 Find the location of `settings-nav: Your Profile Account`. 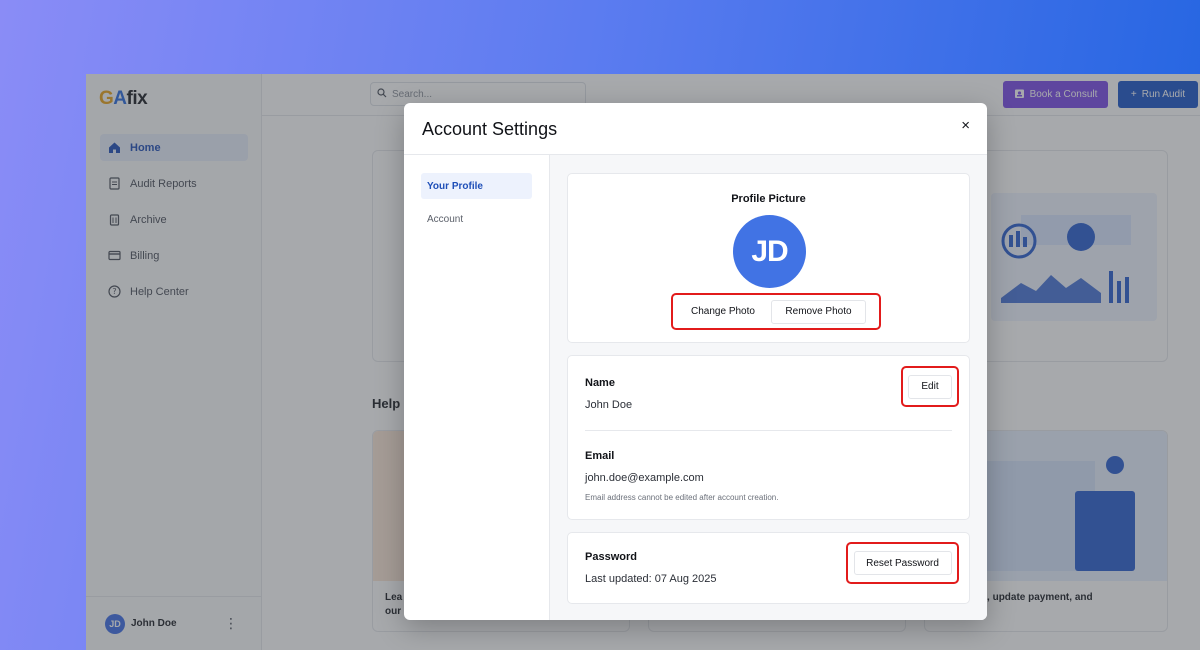

settings-nav: Your Profile Account is located at coordinates (477, 387).